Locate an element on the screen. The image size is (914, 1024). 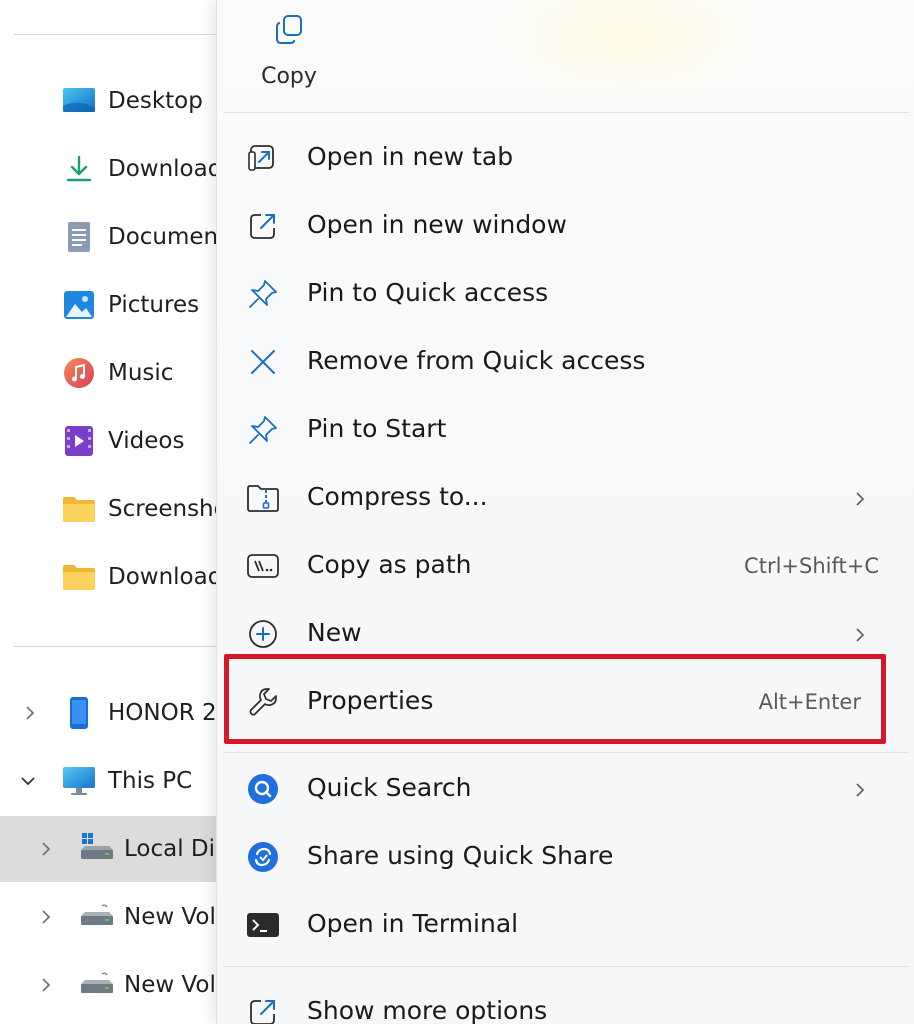
sidebar-item-music: Music is located at coordinates (115, 373).